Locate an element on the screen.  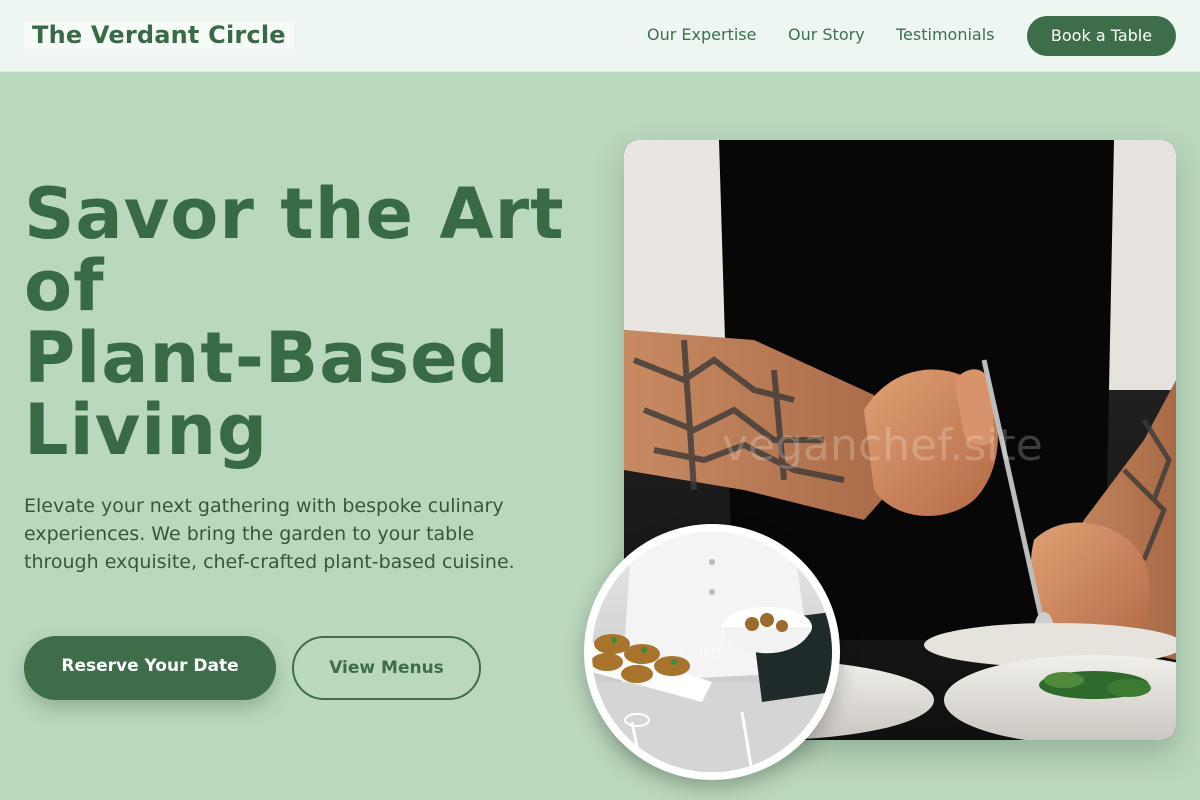
hero-title-line: Savor the Art is located at coordinates (294, 214).